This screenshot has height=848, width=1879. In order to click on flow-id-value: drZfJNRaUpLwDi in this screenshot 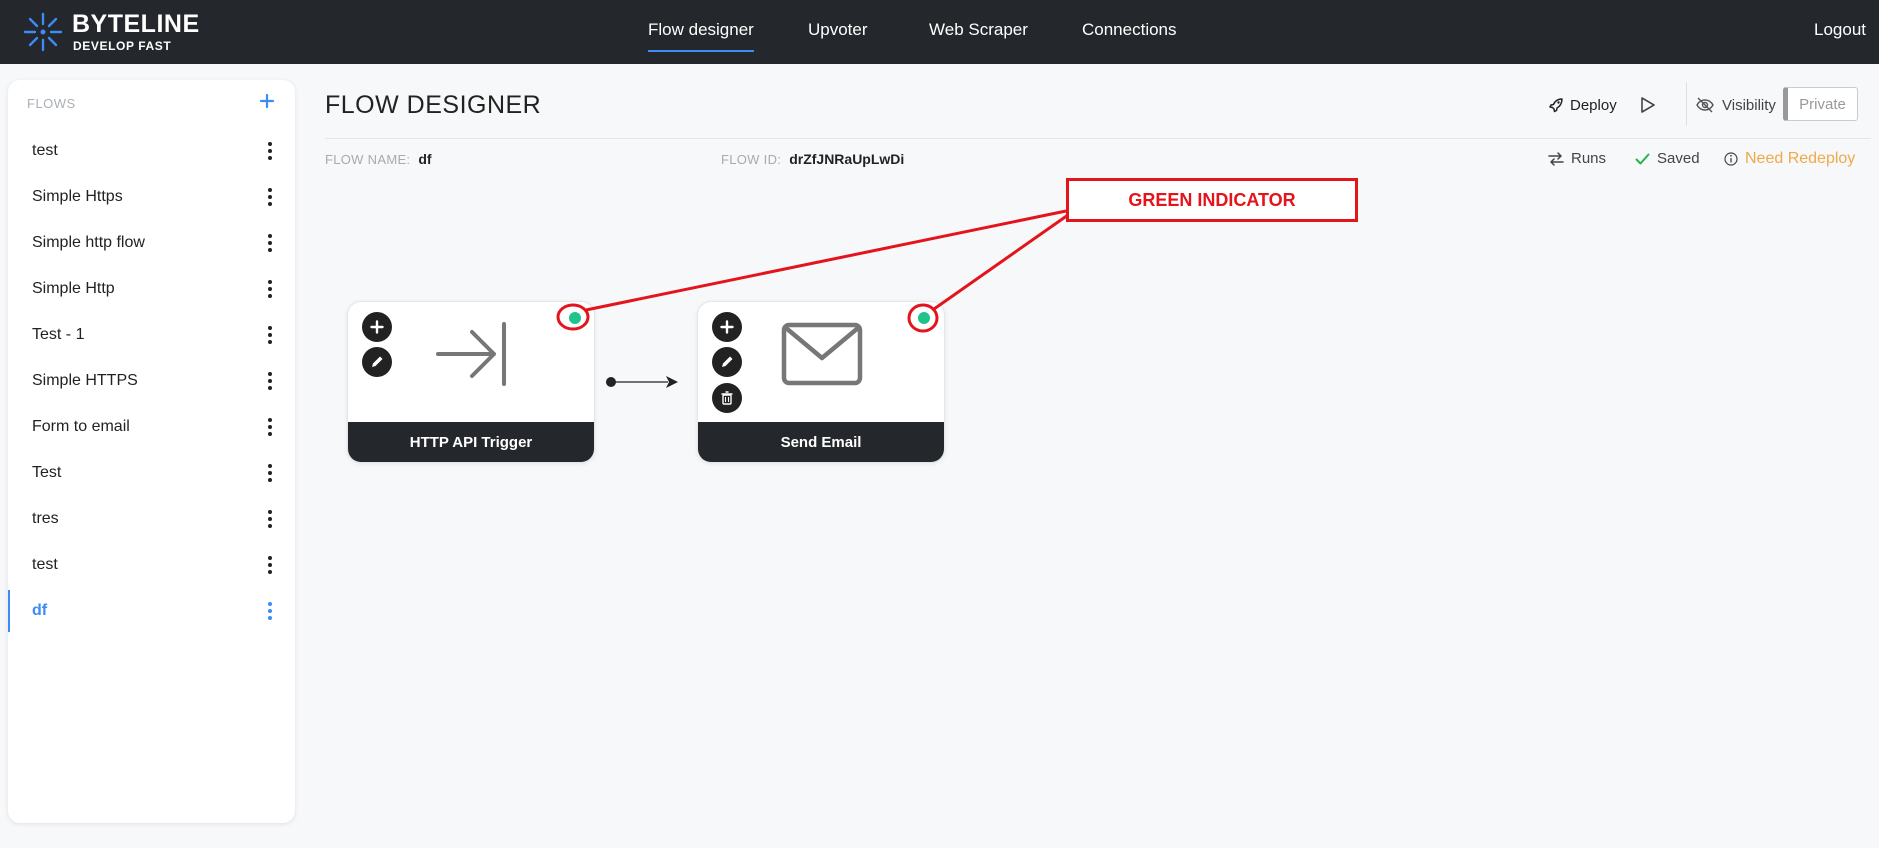, I will do `click(847, 159)`.